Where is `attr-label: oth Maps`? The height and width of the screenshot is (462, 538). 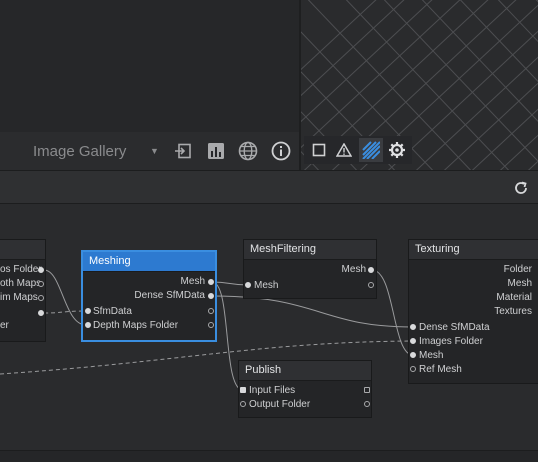
attr-label: oth Maps is located at coordinates (21, 283).